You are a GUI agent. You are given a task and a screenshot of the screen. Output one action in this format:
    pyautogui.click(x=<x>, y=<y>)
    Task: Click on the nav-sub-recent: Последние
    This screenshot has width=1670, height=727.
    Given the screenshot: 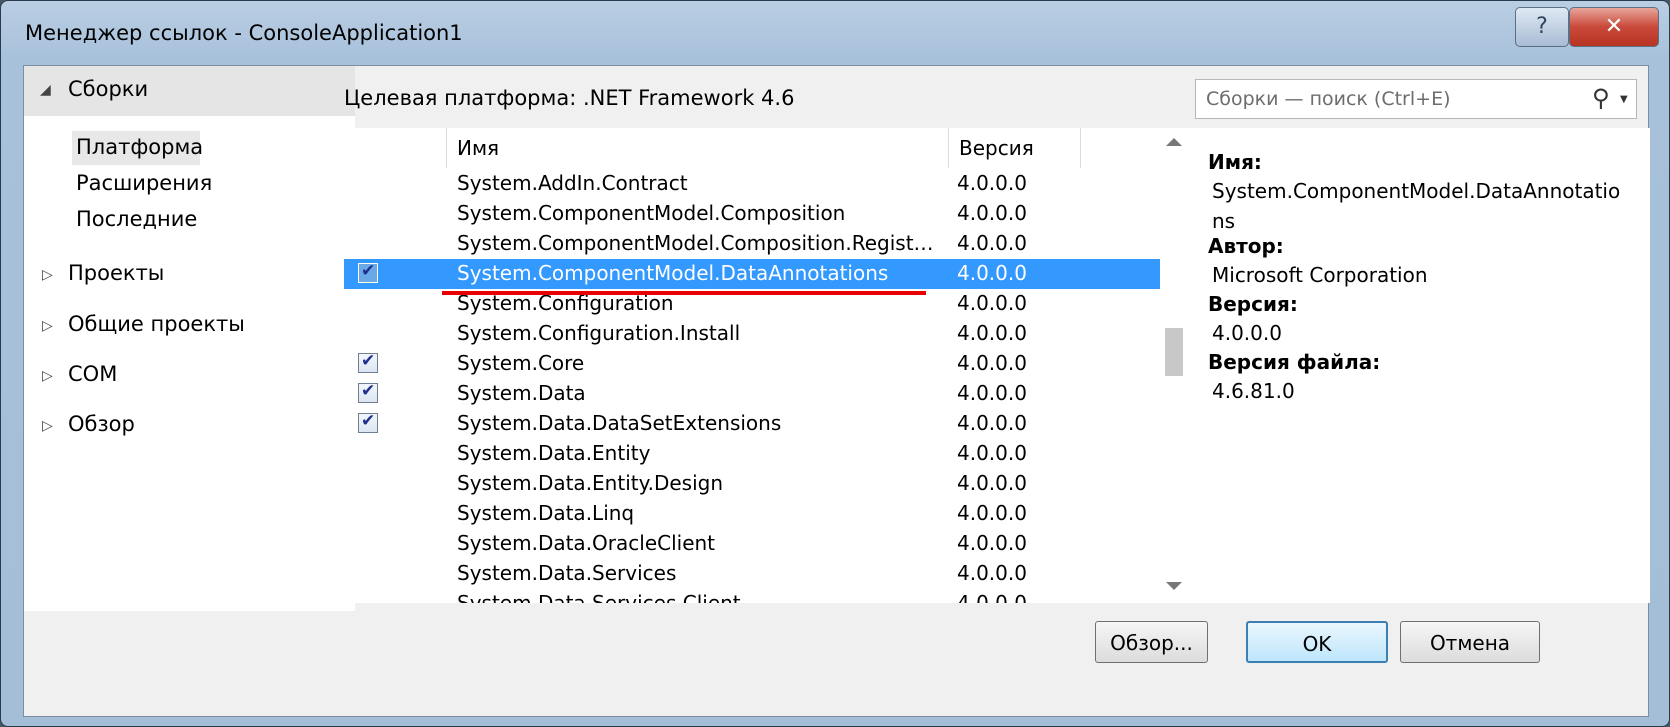 What is the action you would take?
    pyautogui.click(x=136, y=219)
    